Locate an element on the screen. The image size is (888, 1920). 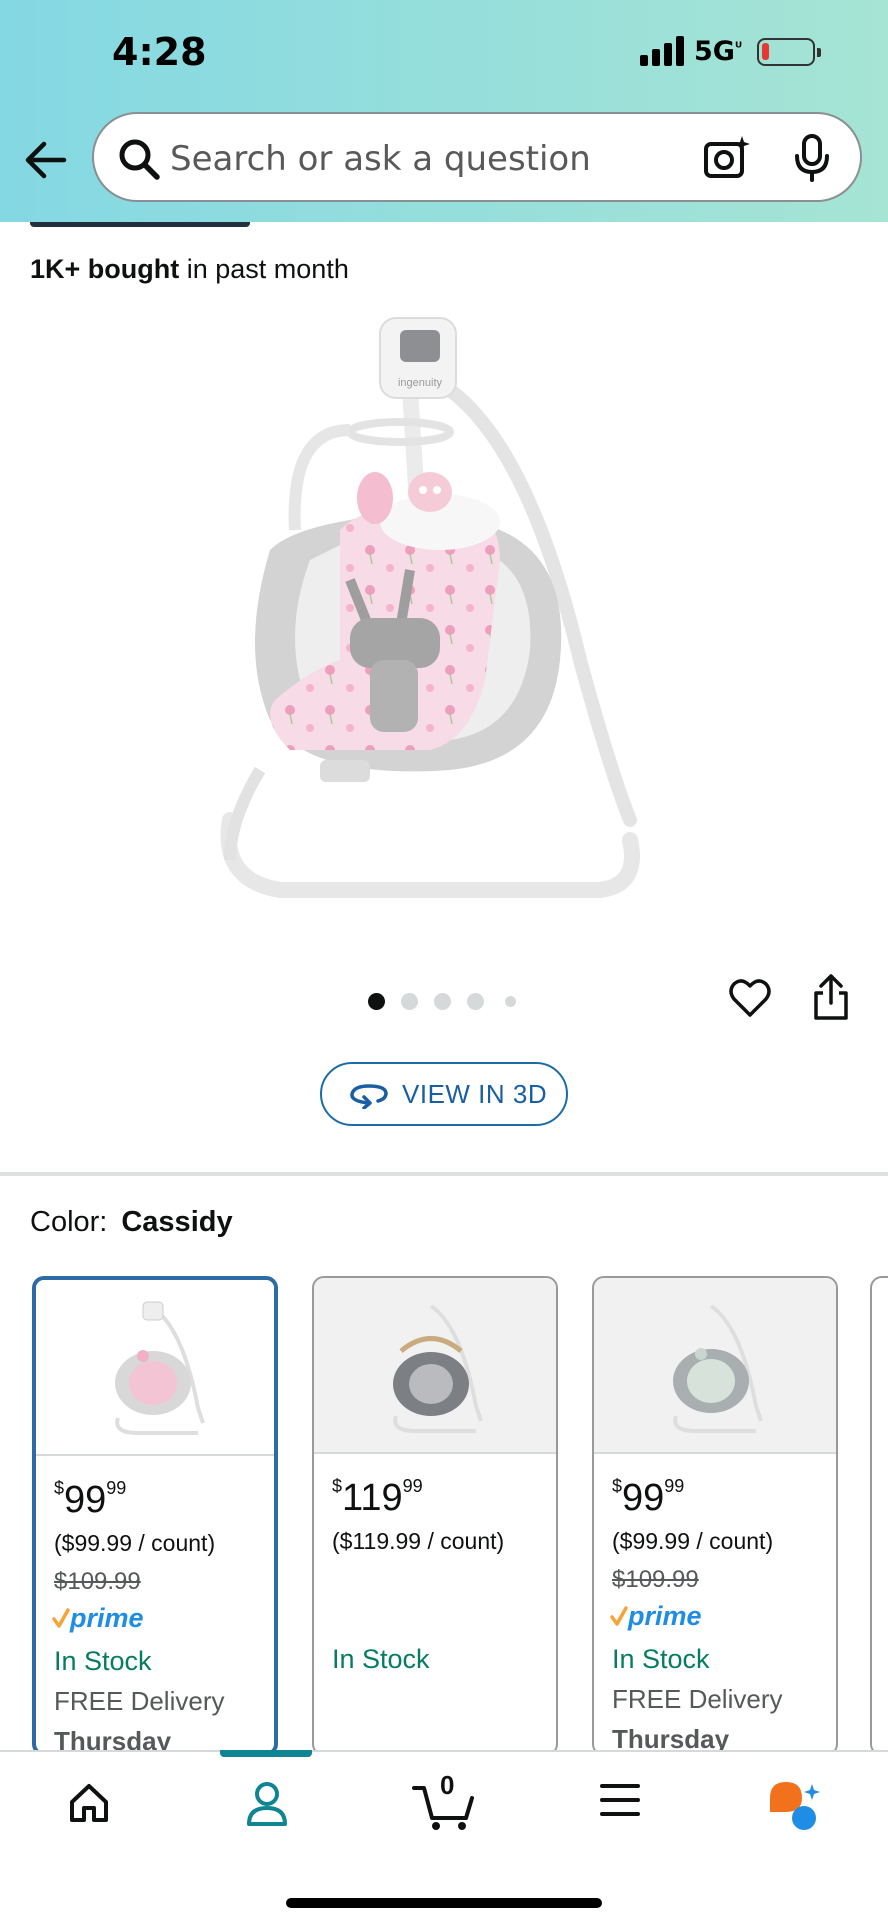
menu-icon is located at coordinates (620, 1800).